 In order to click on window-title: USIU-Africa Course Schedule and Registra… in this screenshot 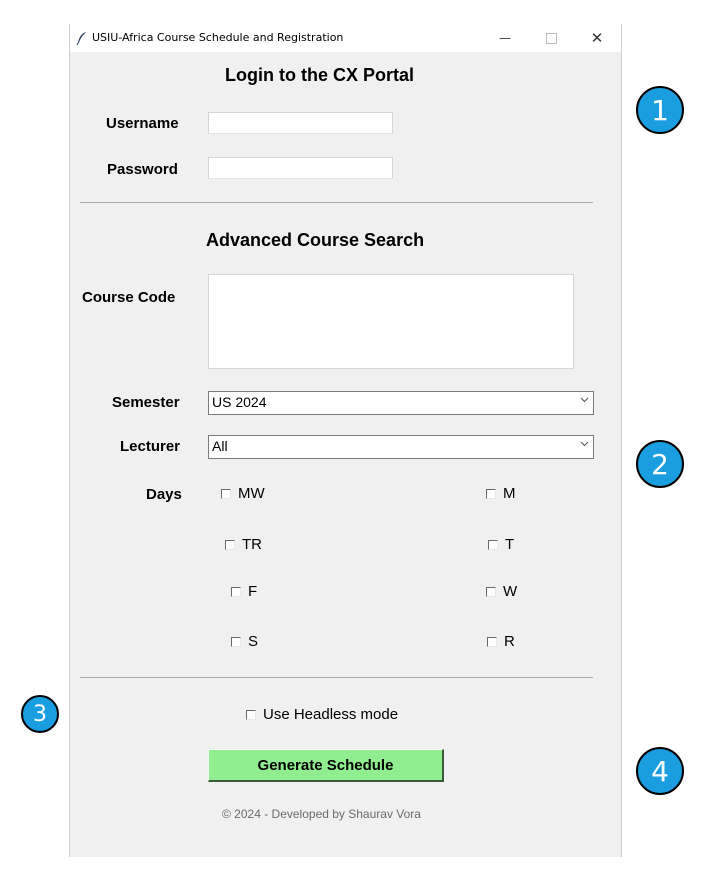, I will do `click(218, 37)`.